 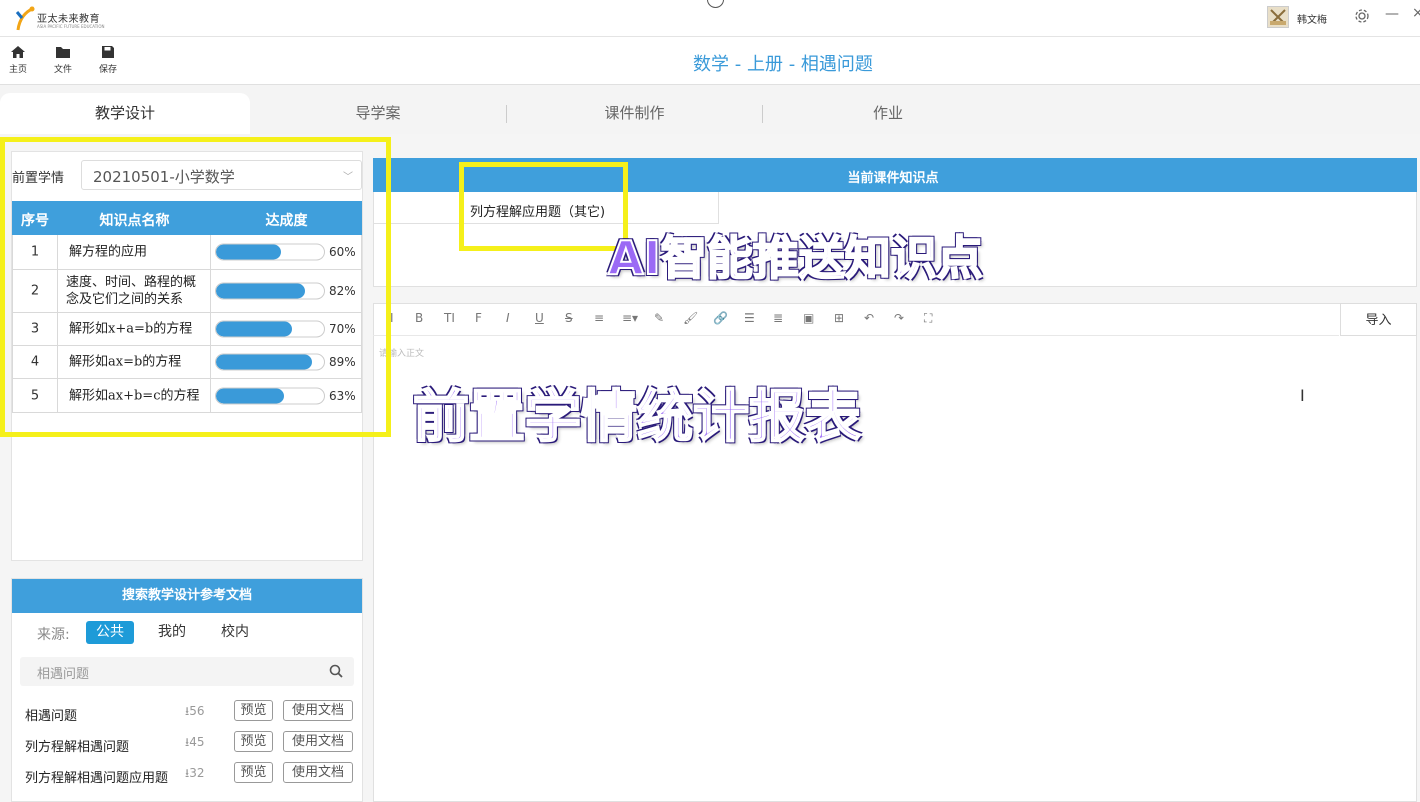 I want to click on highlight-box-report, so click(x=195, y=287).